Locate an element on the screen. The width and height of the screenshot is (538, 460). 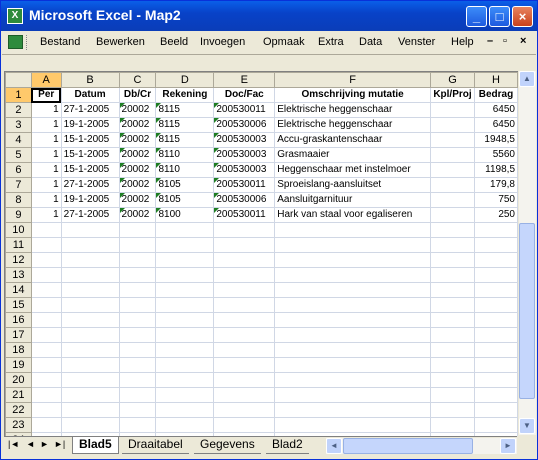
row-header: 5 is located at coordinates (18, 155).